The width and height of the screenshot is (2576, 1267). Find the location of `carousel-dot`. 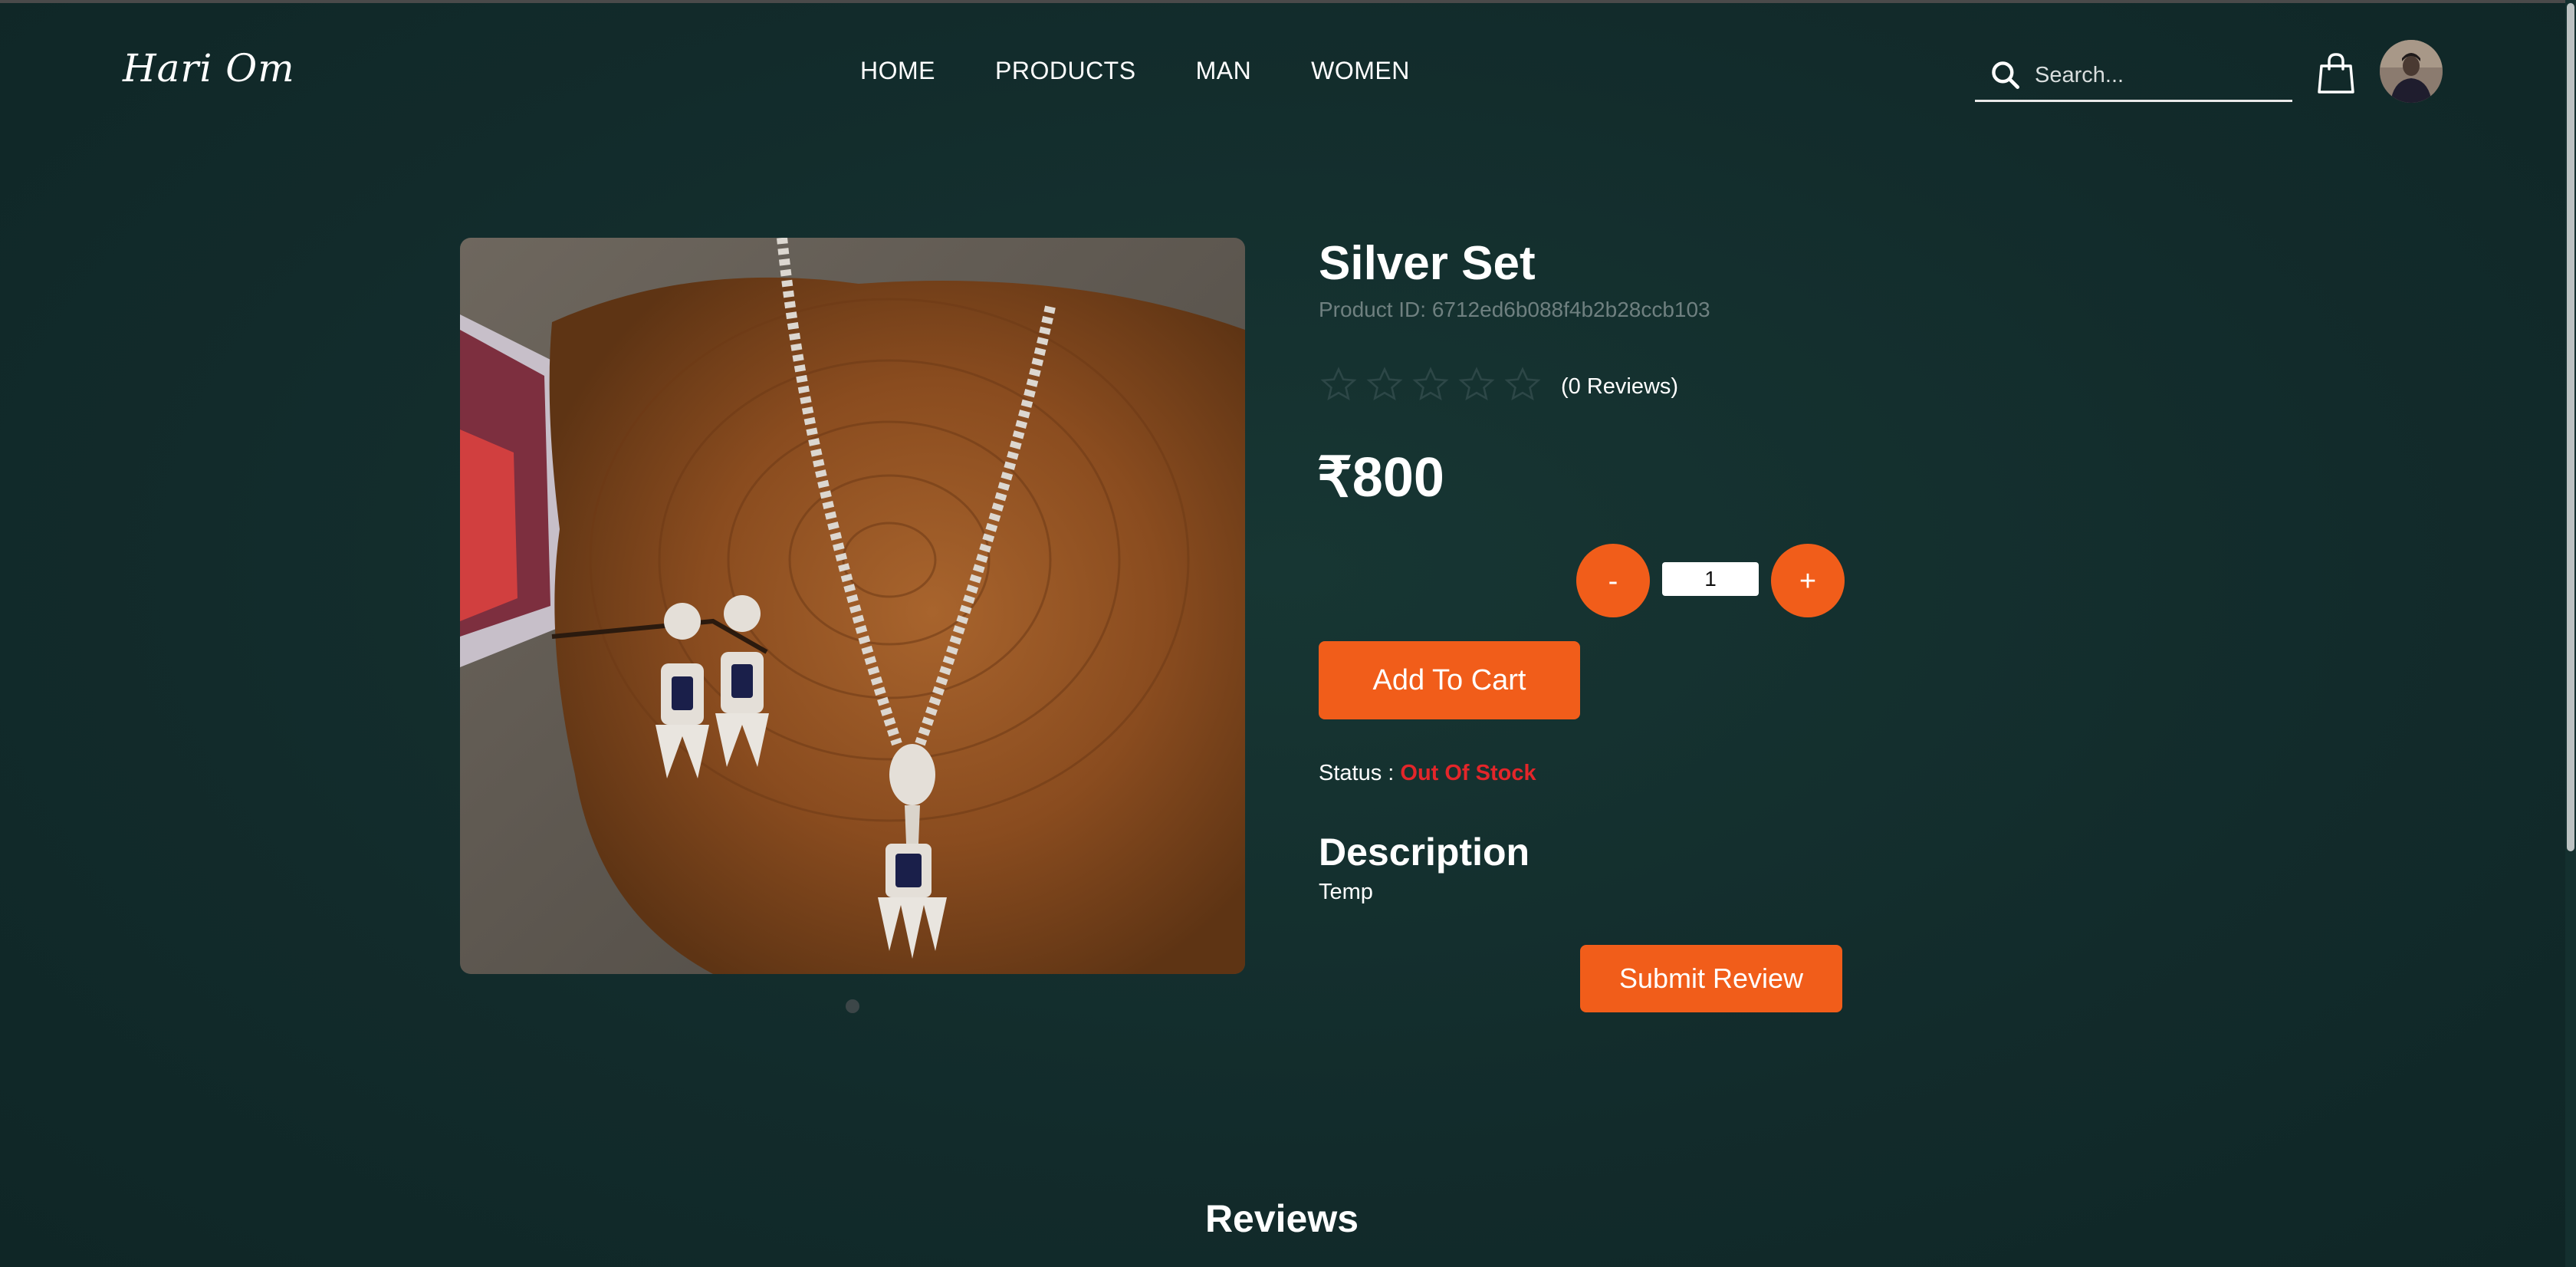

carousel-dot is located at coordinates (853, 1006).